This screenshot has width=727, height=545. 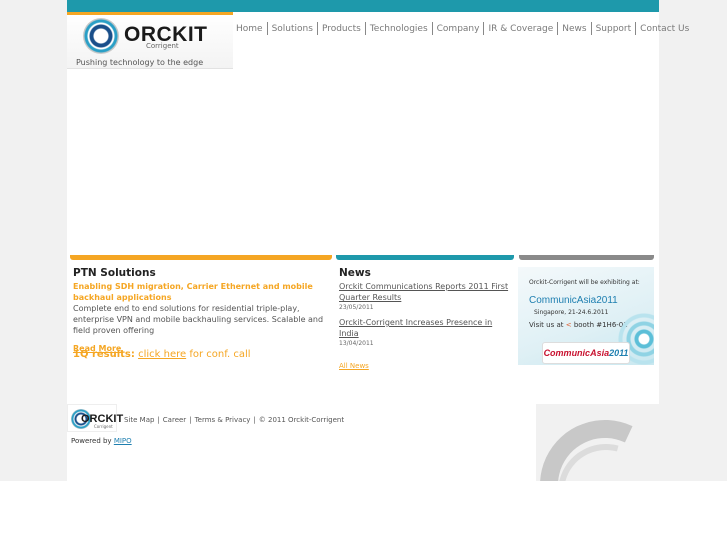 I want to click on footer-link-career: Career, so click(x=174, y=420).